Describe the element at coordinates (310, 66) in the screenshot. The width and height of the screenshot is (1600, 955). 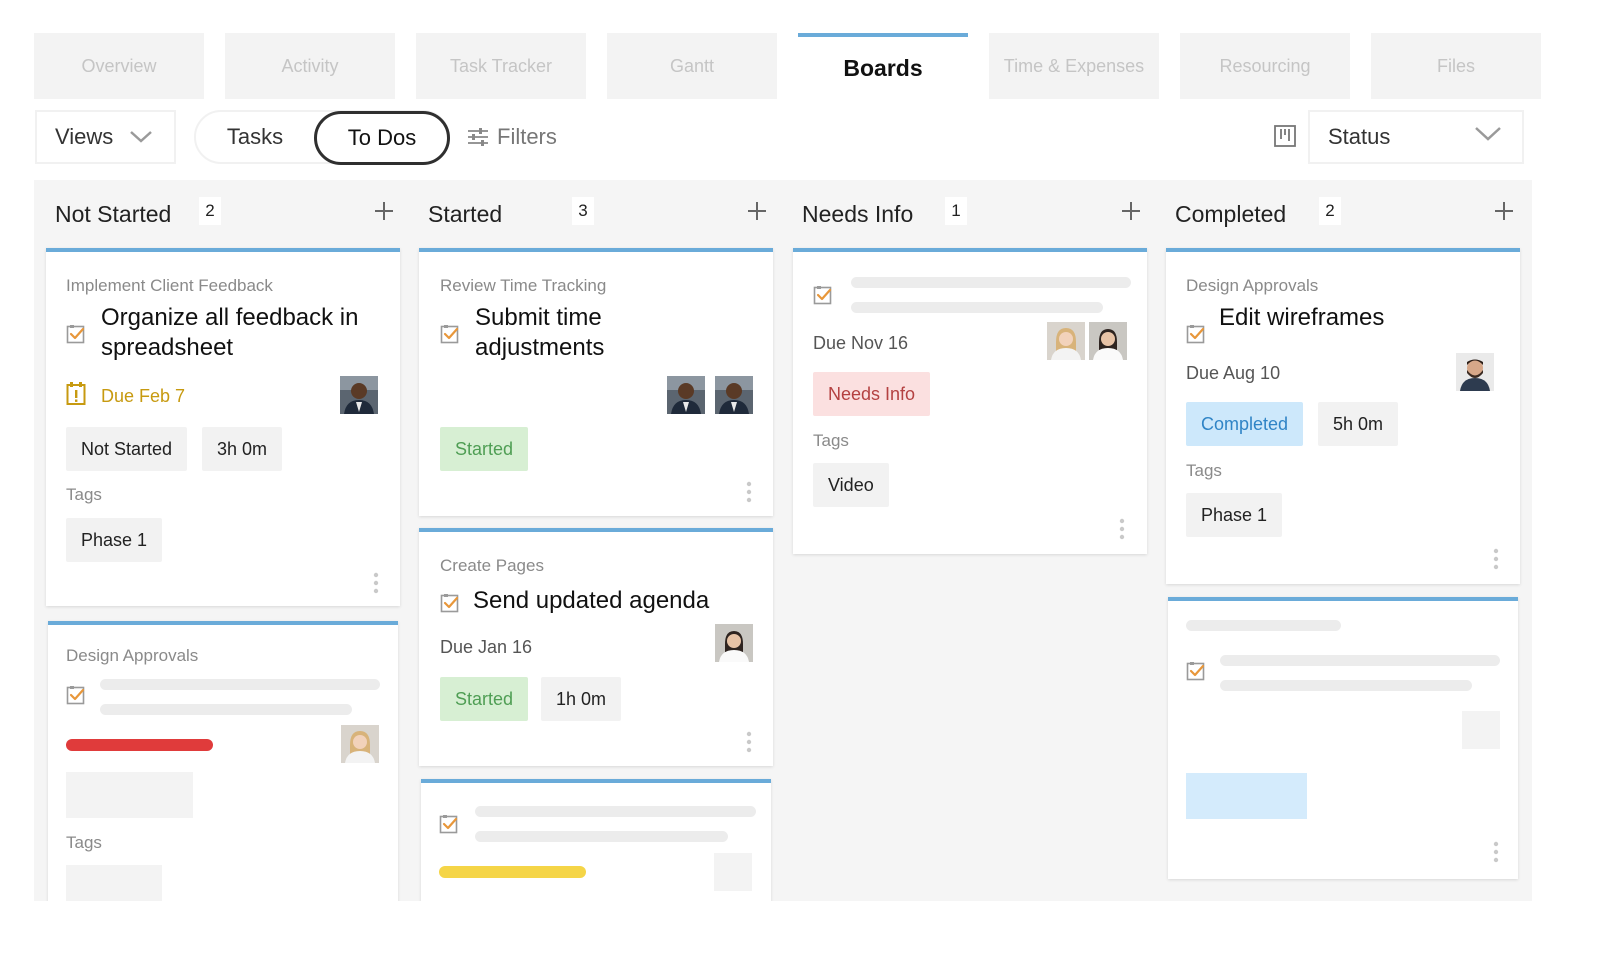
I see `tab-activity: Activity` at that location.